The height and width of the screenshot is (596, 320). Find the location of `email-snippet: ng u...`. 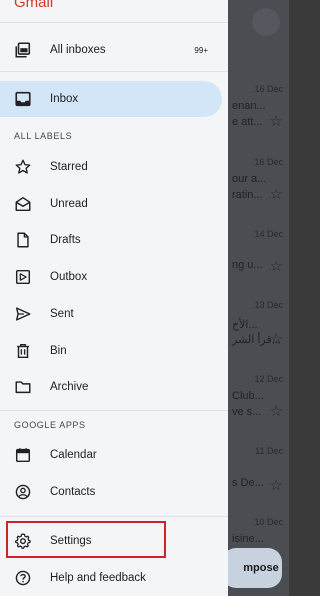

email-snippet: ng u... is located at coordinates (247, 265).